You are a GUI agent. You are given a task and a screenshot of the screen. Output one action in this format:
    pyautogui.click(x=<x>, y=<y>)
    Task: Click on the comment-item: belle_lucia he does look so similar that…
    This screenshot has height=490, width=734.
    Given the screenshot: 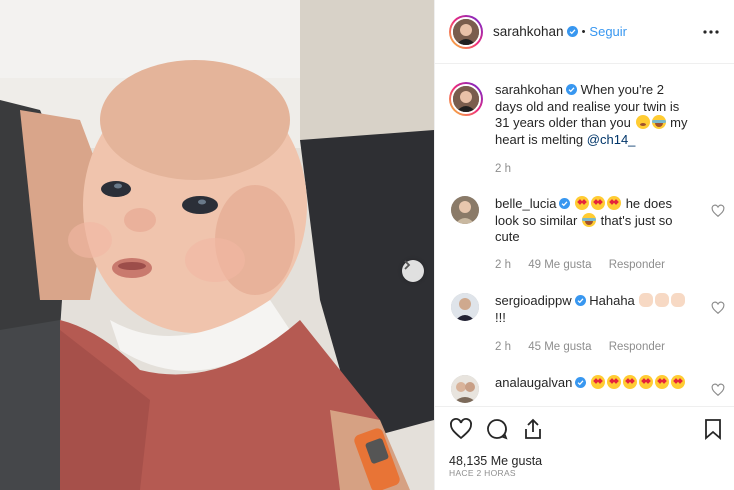 What is the action you would take?
    pyautogui.click(x=587, y=237)
    